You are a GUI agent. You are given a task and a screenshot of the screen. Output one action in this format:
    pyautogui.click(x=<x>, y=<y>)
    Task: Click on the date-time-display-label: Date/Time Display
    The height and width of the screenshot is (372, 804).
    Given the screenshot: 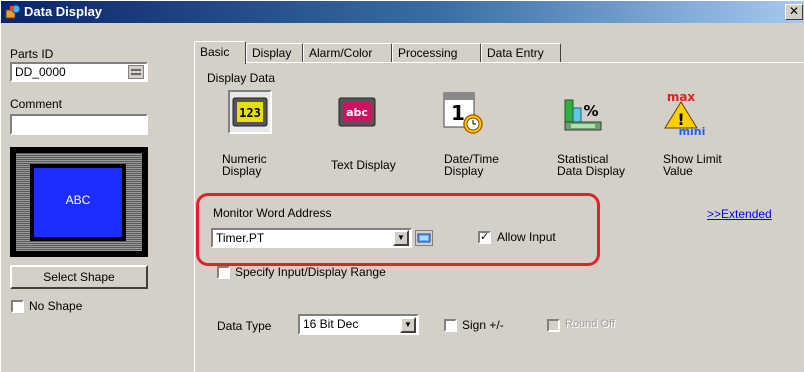 What is the action you would take?
    pyautogui.click(x=471, y=165)
    